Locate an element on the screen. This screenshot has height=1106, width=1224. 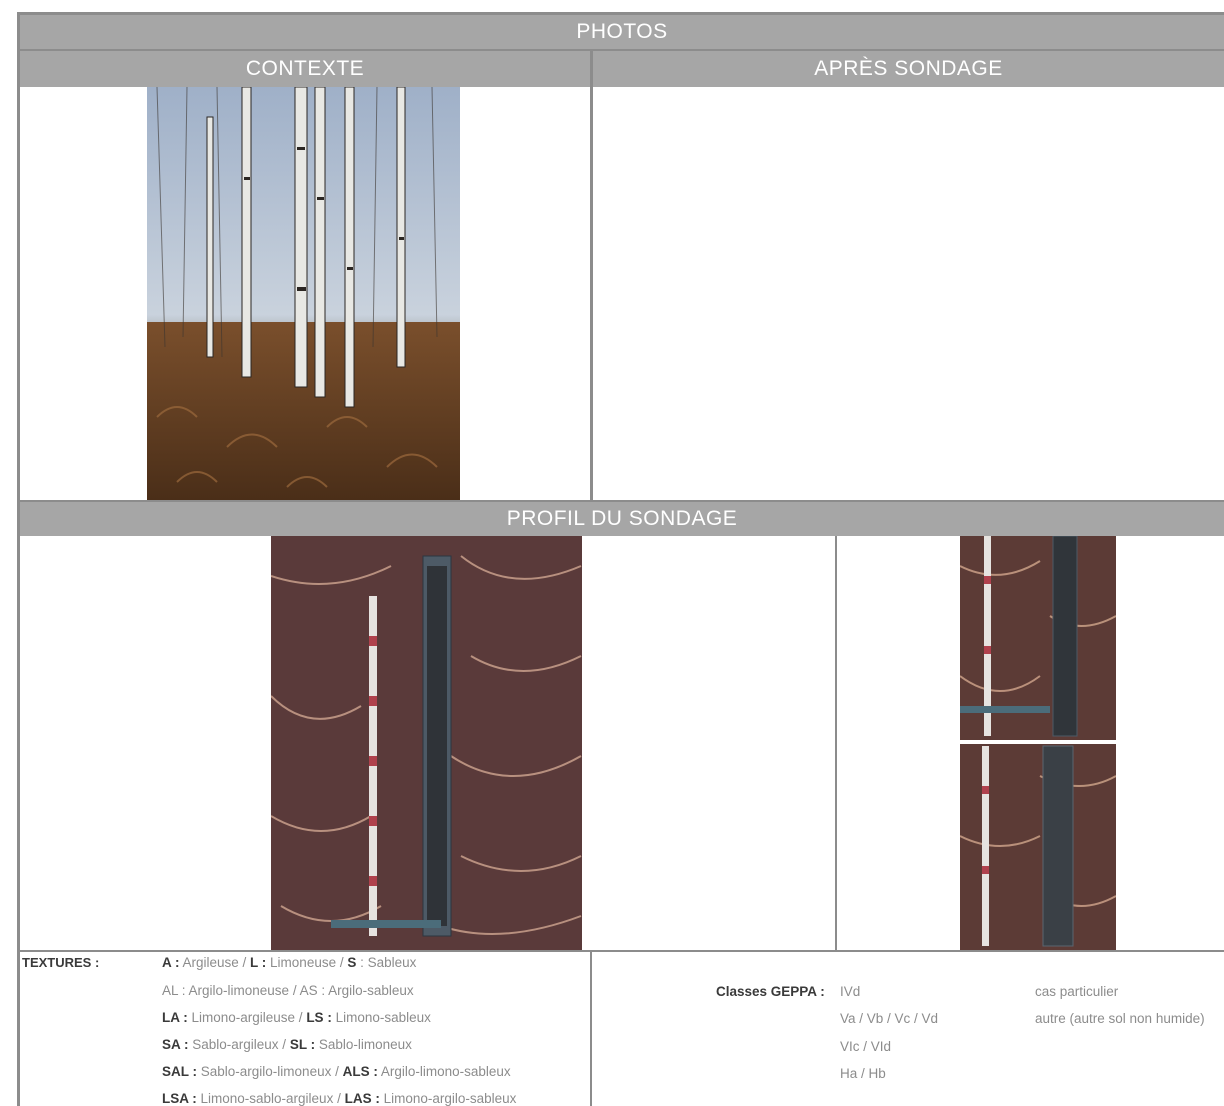
texture-name: Argilo-limono-sableux is located at coordinates (444, 1071).